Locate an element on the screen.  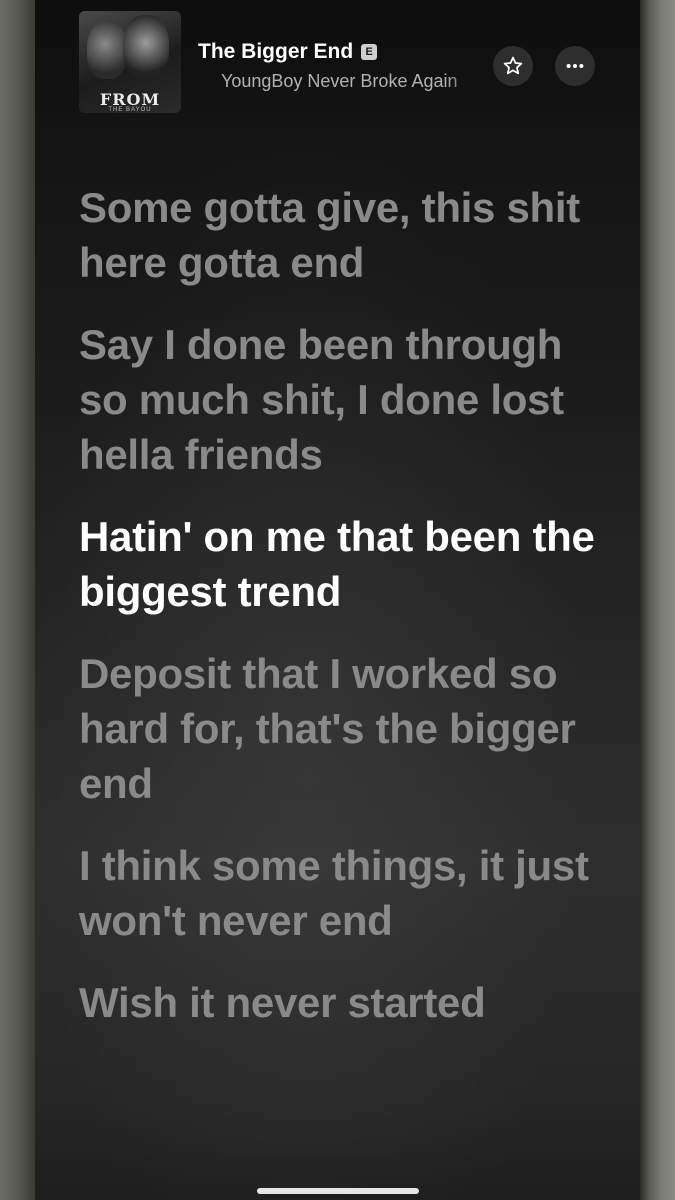
home-indicator is located at coordinates (338, 1191).